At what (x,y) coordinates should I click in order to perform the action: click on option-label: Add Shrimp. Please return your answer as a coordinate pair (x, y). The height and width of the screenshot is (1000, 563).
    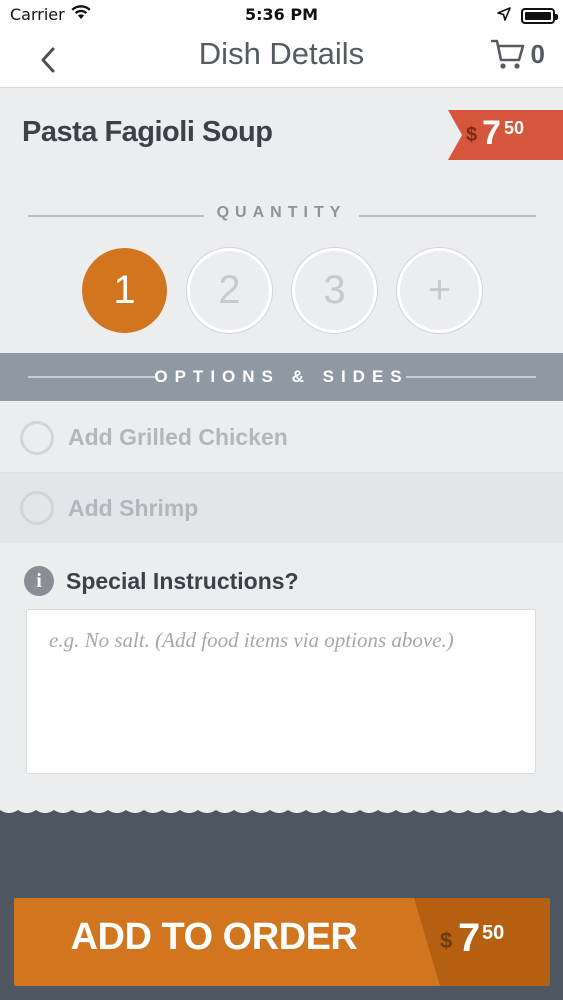
    Looking at the image, I should click on (133, 507).